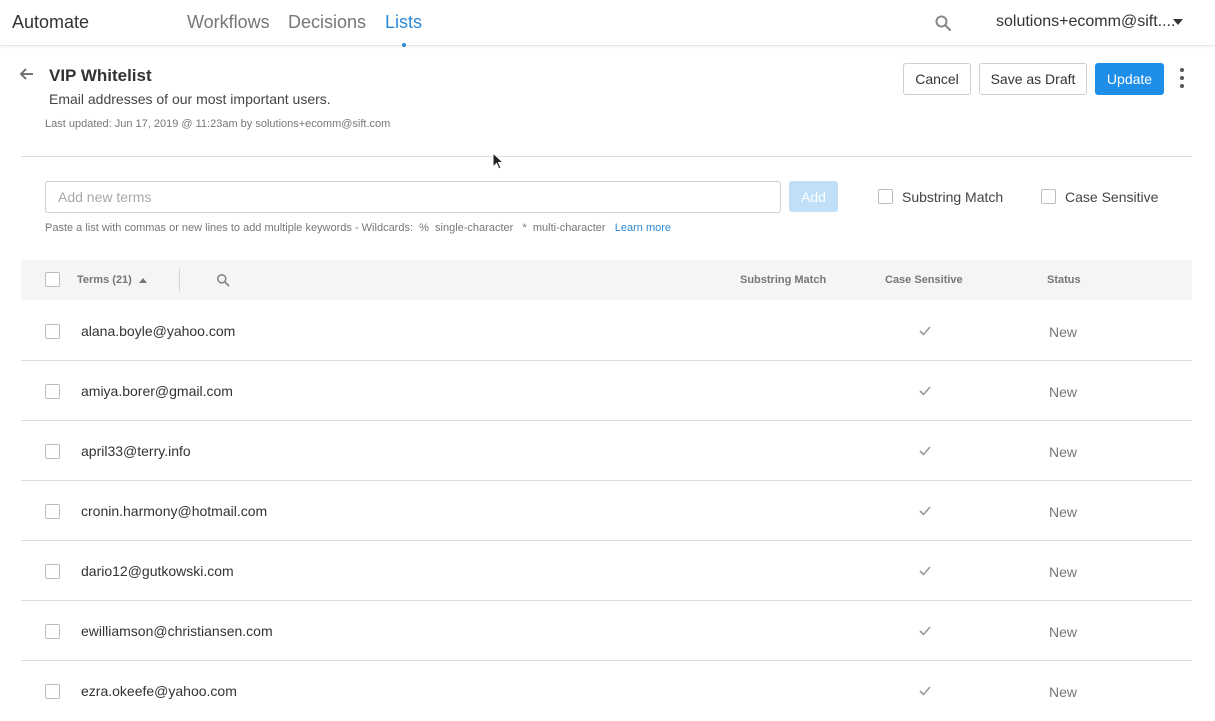 The width and height of the screenshot is (1215, 721). What do you see at coordinates (158, 331) in the screenshot?
I see `term-cell: alana.boyle@yahoo.com` at bounding box center [158, 331].